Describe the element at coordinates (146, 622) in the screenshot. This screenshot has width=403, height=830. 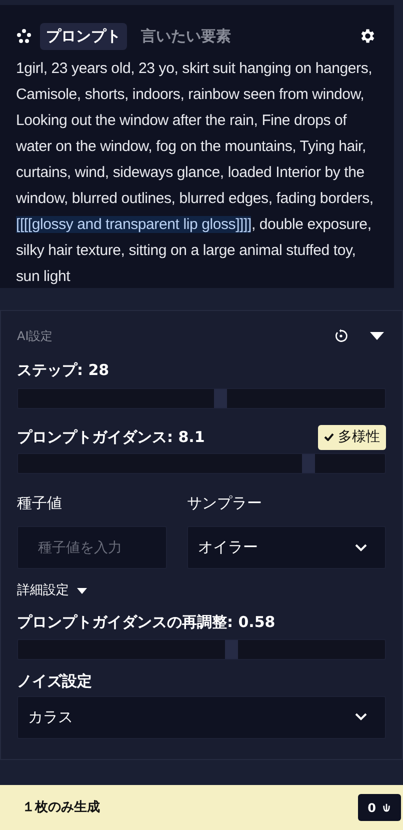
I see `slider-label: プロンプトガイダンスの再調整: 0.58` at that location.